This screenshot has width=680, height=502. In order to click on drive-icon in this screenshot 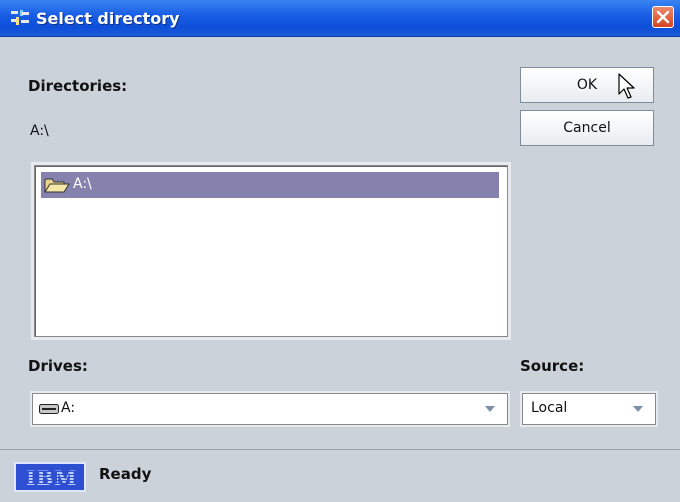, I will do `click(49, 409)`.